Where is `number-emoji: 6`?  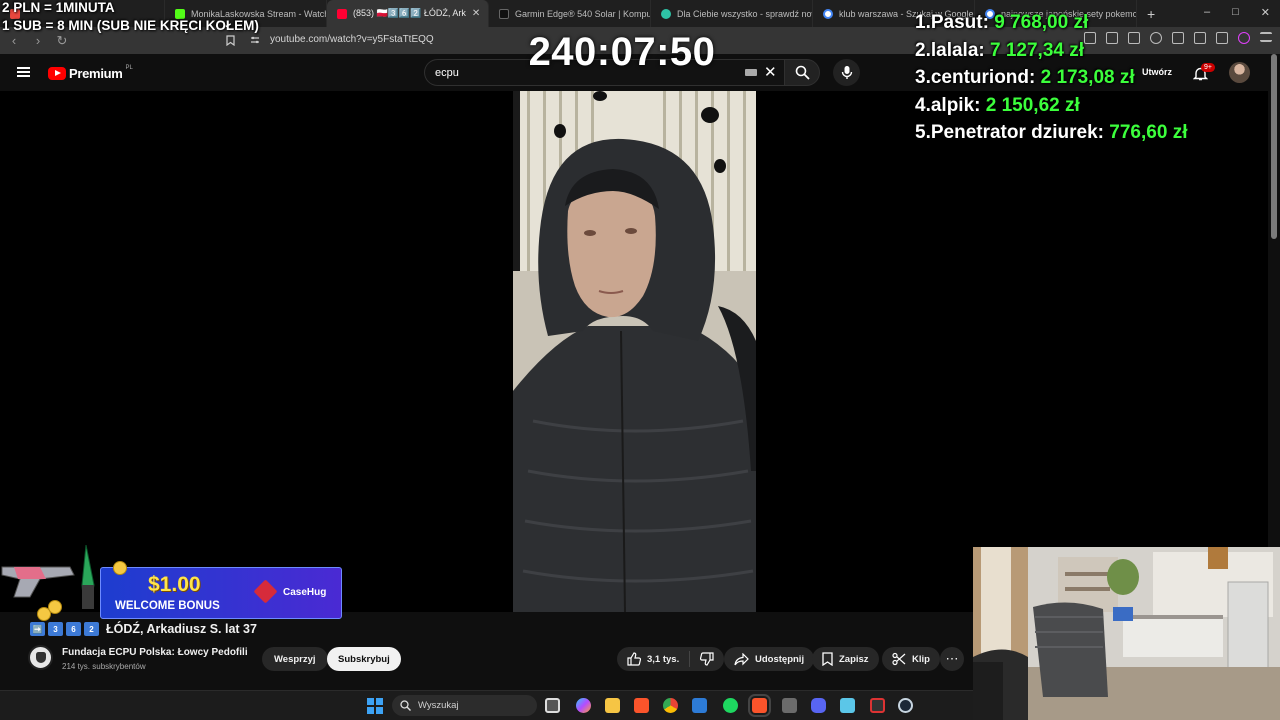
number-emoji: 6 is located at coordinates (73, 629).